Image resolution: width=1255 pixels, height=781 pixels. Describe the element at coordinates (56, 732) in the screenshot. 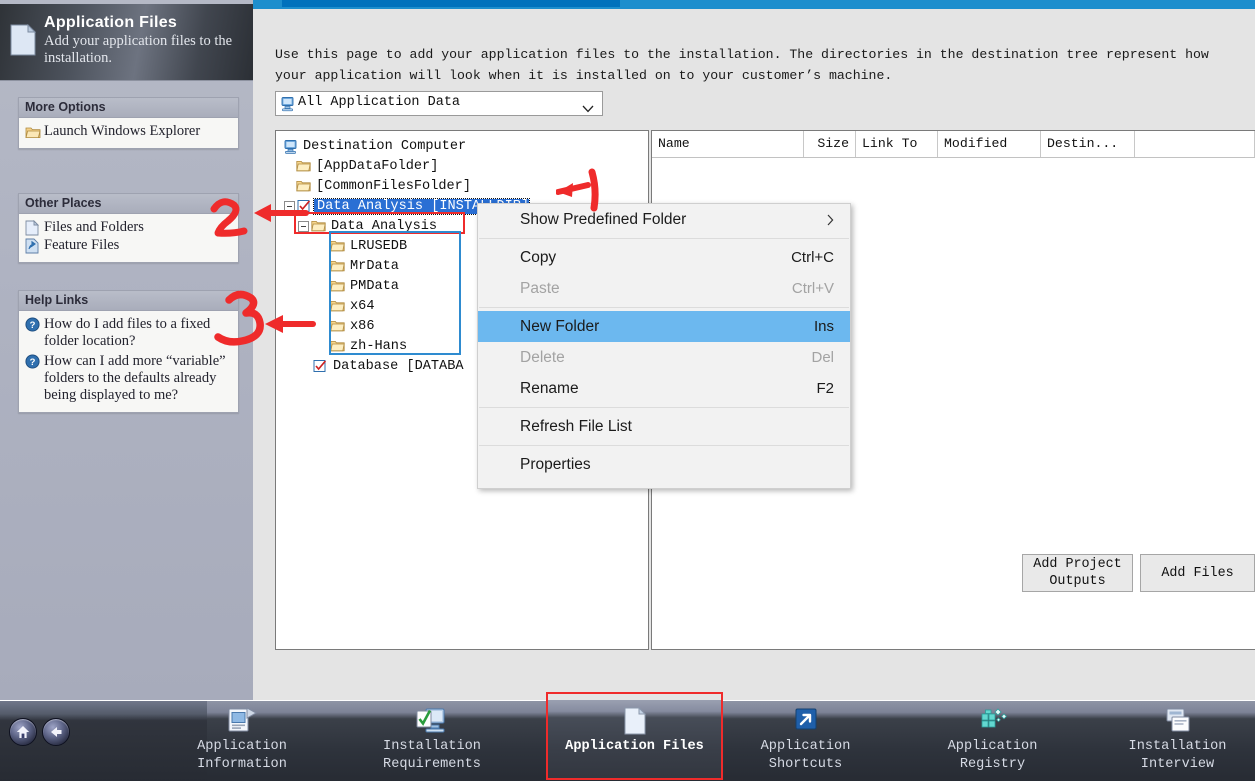

I see `back-button` at that location.